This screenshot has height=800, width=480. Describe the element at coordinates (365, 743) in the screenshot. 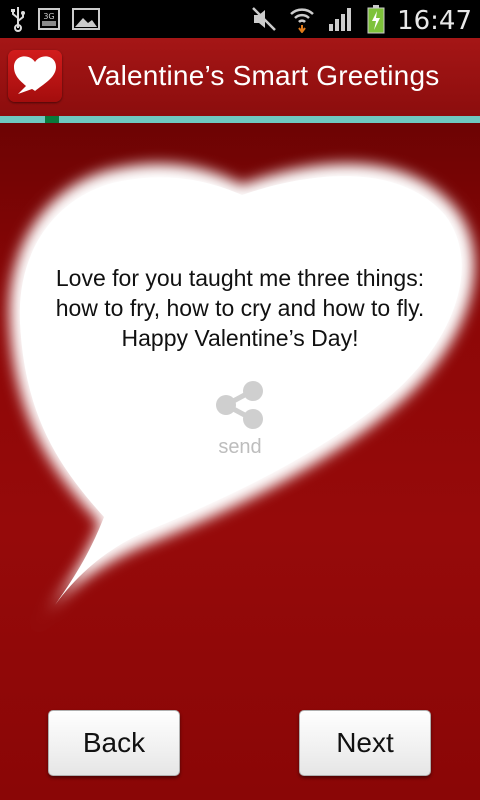

I see `next-button: Next` at that location.